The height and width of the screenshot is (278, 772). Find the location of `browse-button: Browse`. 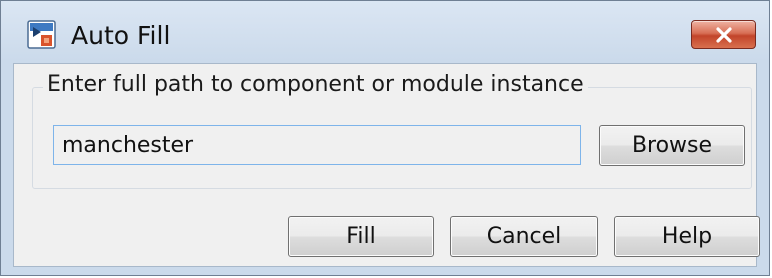

browse-button: Browse is located at coordinates (672, 145).